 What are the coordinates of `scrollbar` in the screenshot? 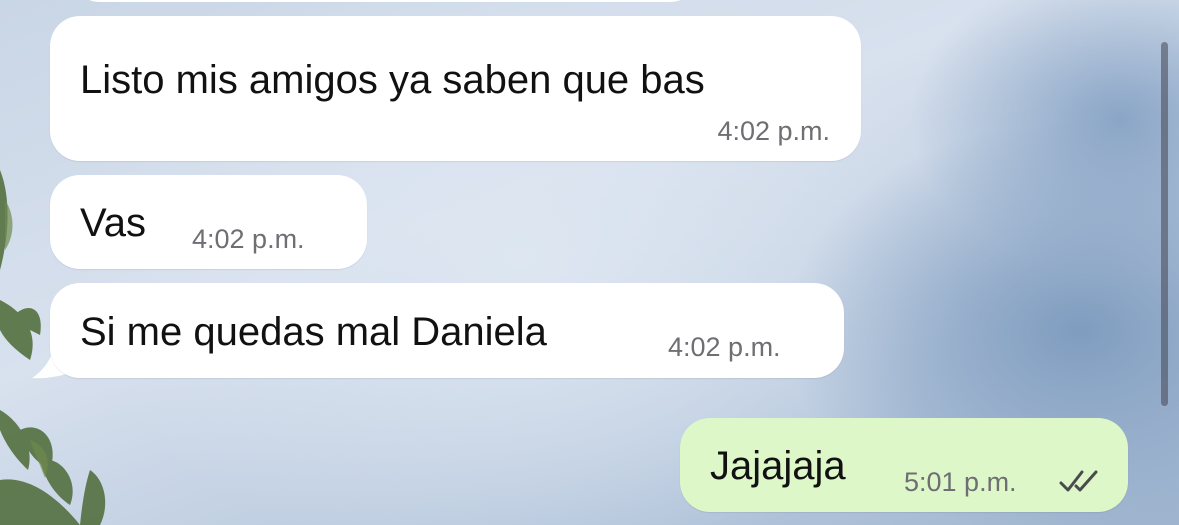 It's located at (1164, 224).